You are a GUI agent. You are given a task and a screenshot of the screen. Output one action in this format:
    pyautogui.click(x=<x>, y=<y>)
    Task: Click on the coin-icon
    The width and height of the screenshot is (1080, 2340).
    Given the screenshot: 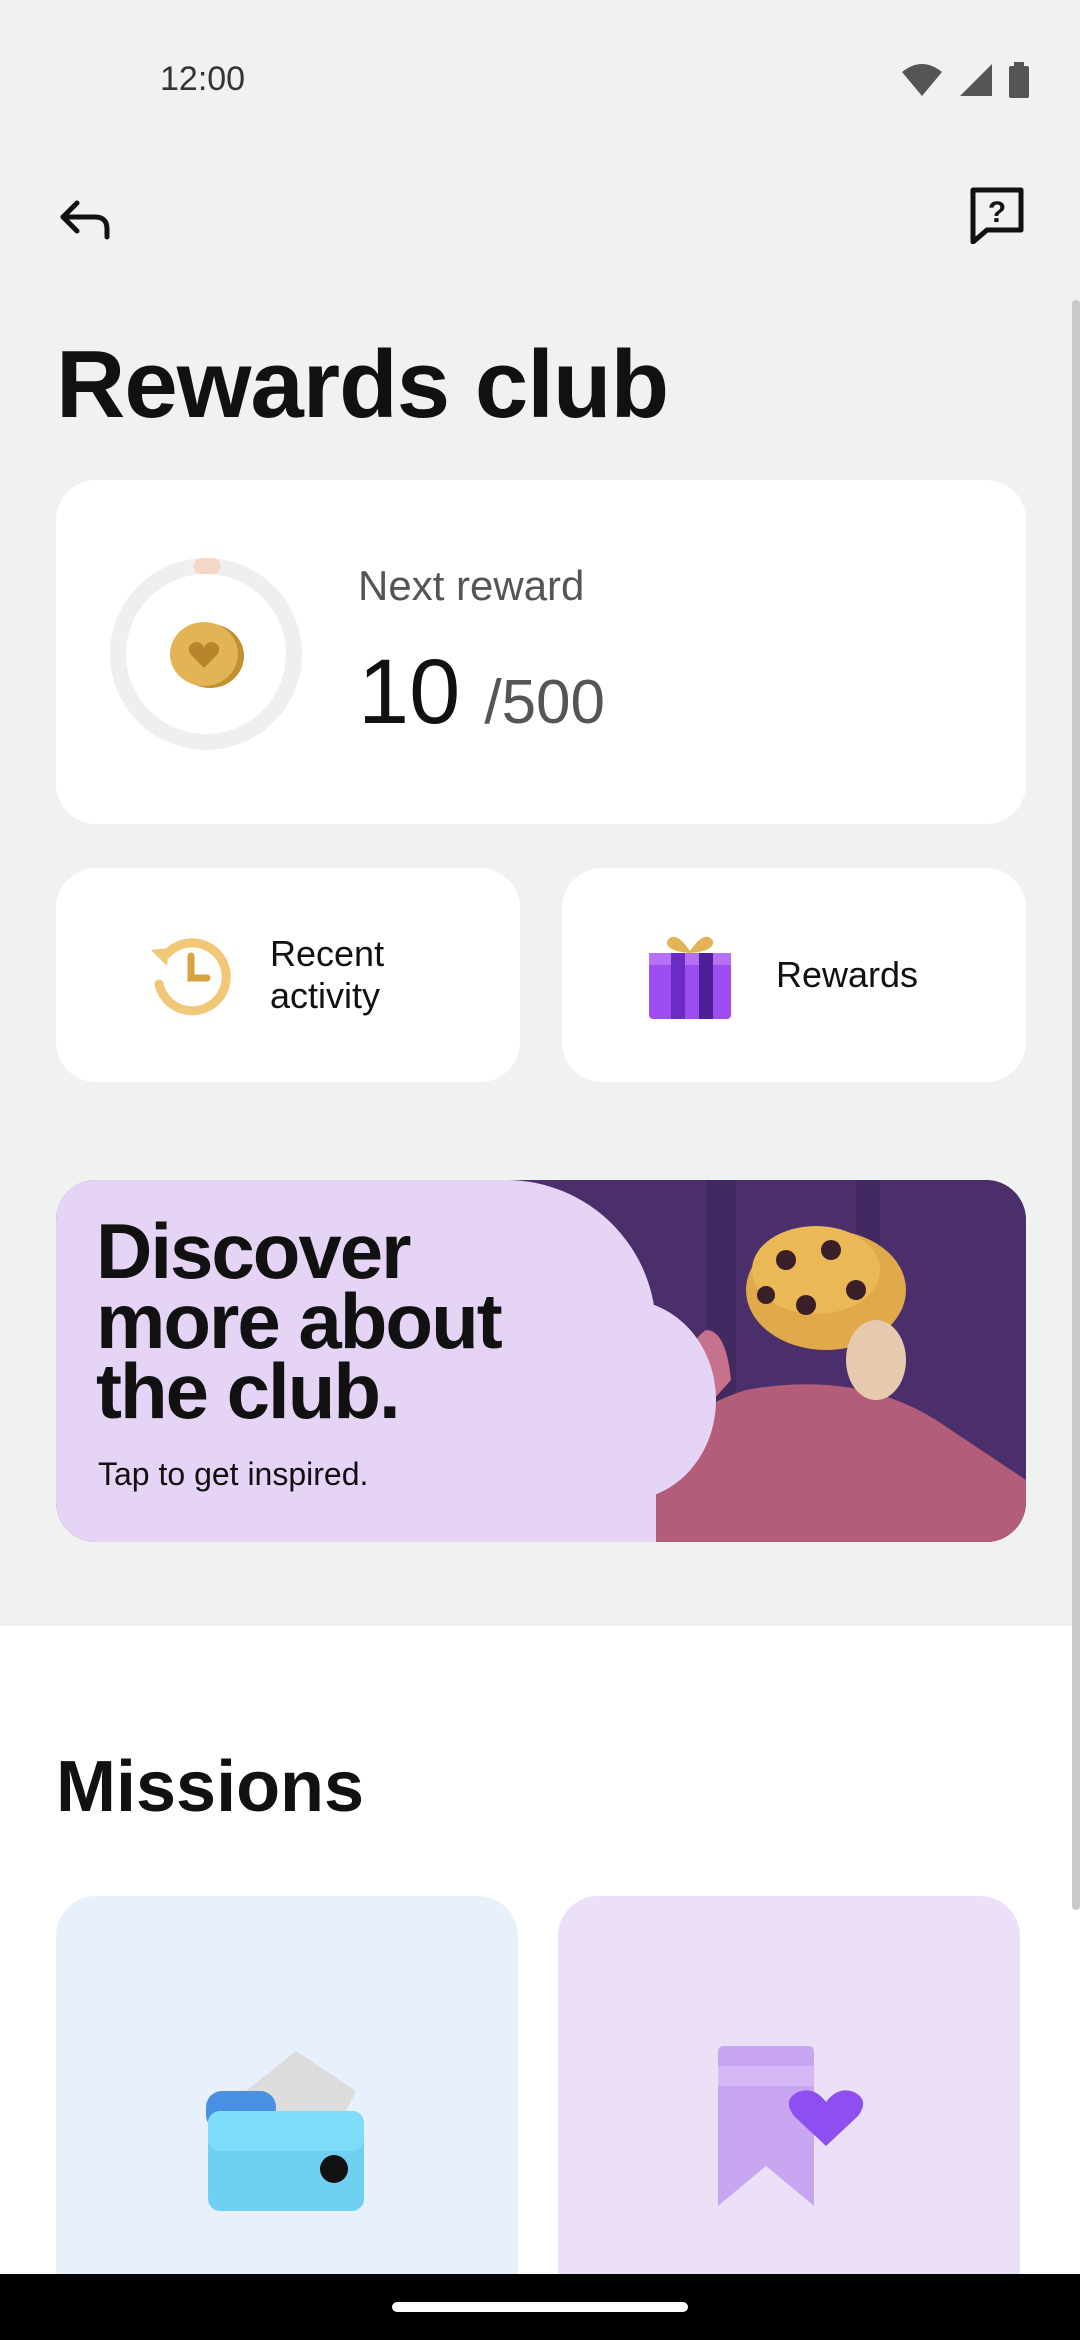 What is the action you would take?
    pyautogui.click(x=207, y=655)
    